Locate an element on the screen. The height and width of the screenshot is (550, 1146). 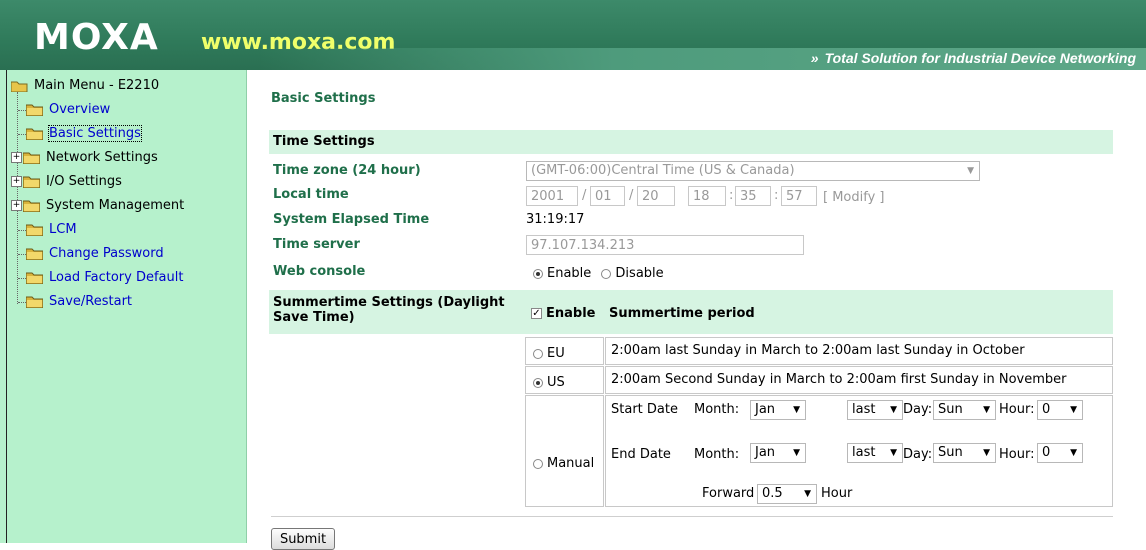
submit-button: Submit is located at coordinates (303, 539).